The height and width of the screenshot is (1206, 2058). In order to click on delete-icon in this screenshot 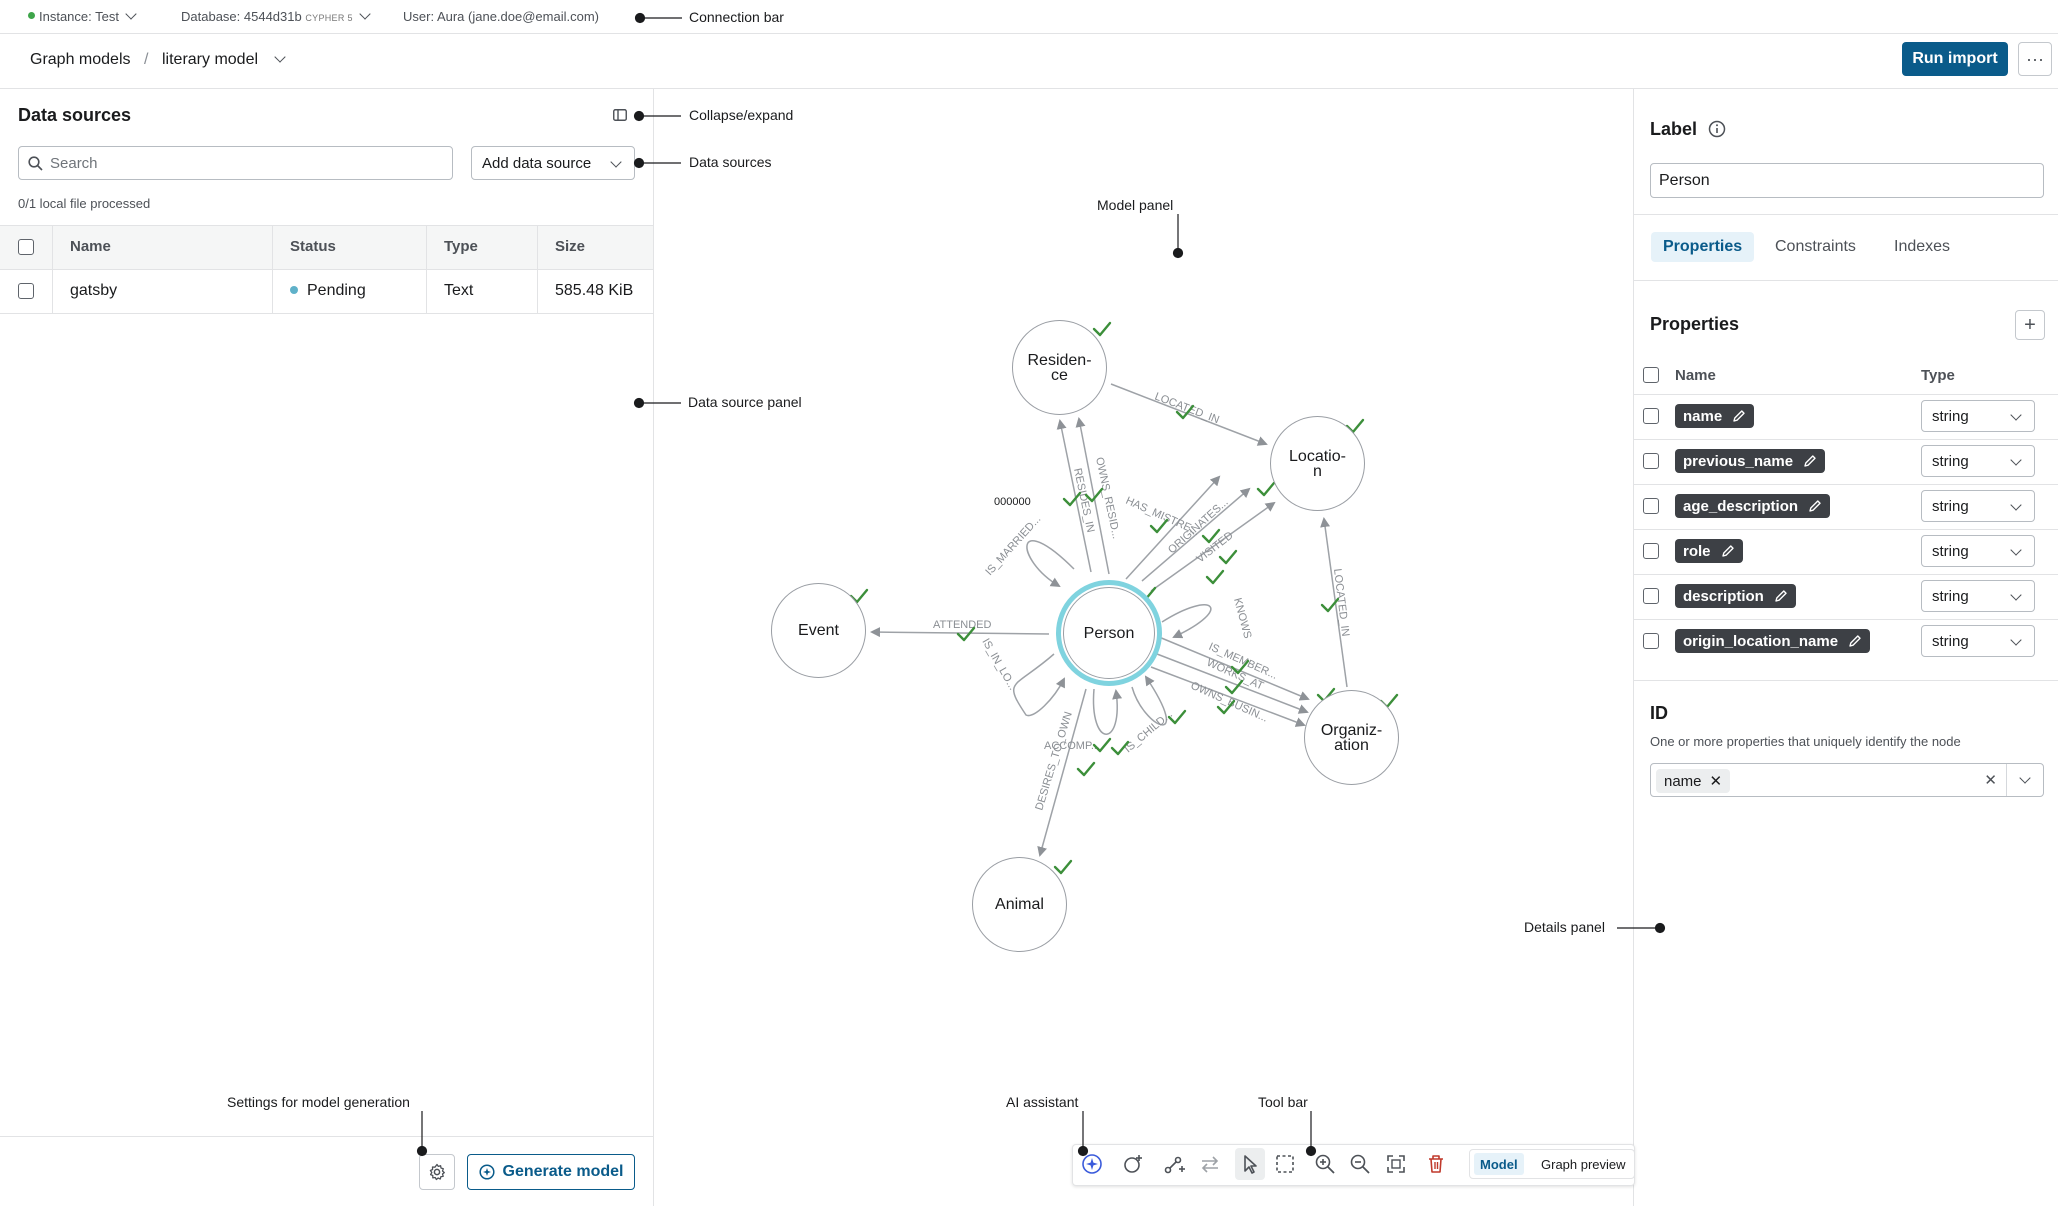, I will do `click(1436, 1164)`.